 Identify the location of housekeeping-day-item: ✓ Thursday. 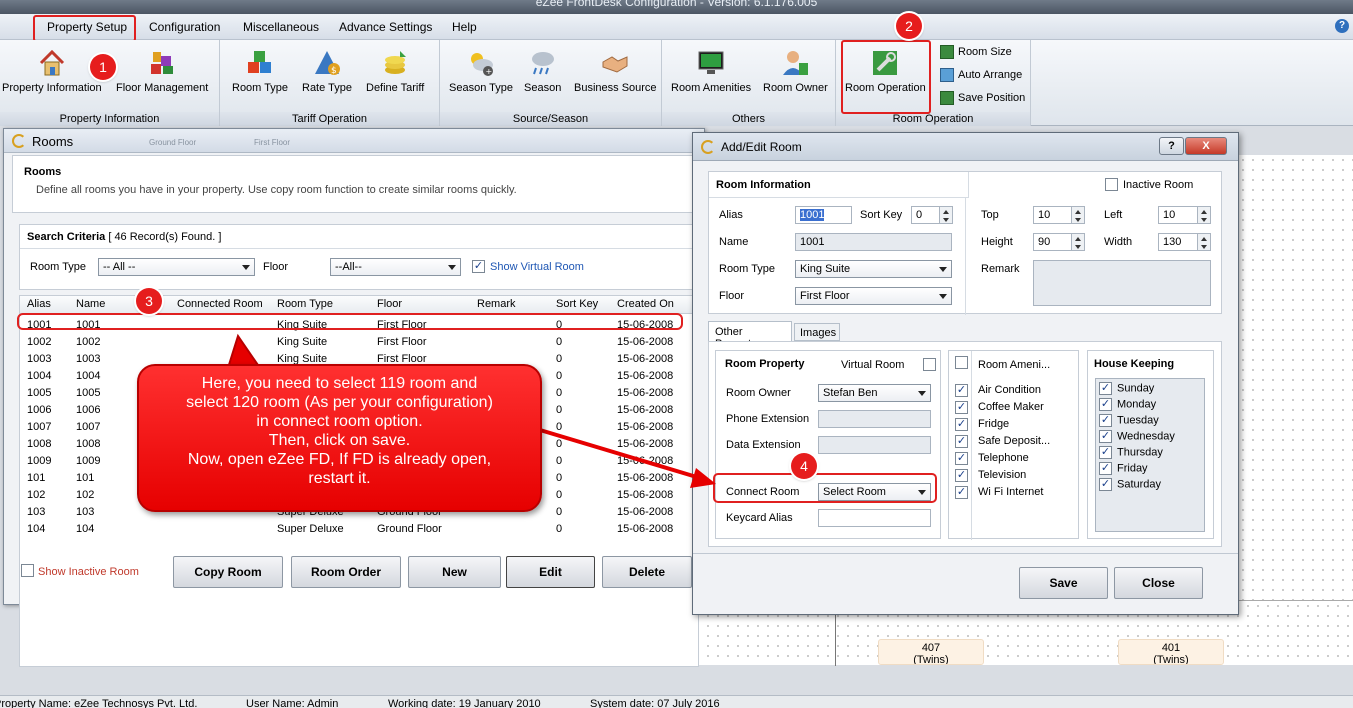
(1131, 452).